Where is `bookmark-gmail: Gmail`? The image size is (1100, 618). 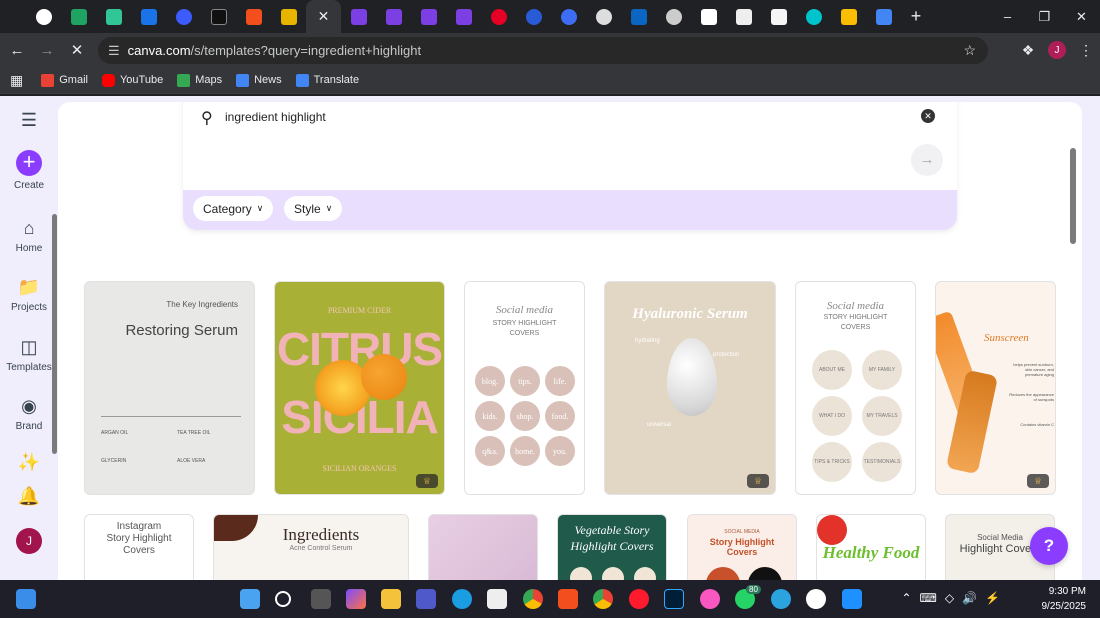
bookmark-gmail: Gmail is located at coordinates (64, 80).